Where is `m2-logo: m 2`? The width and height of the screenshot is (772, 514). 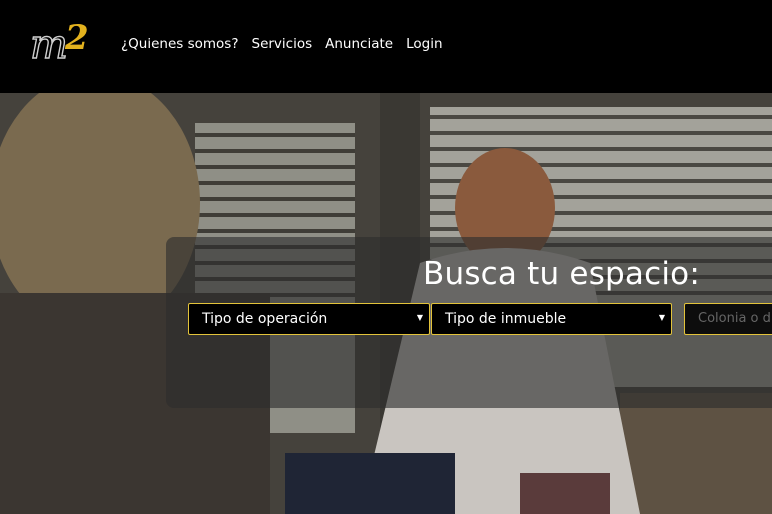 m2-logo: m 2 is located at coordinates (66, 42).